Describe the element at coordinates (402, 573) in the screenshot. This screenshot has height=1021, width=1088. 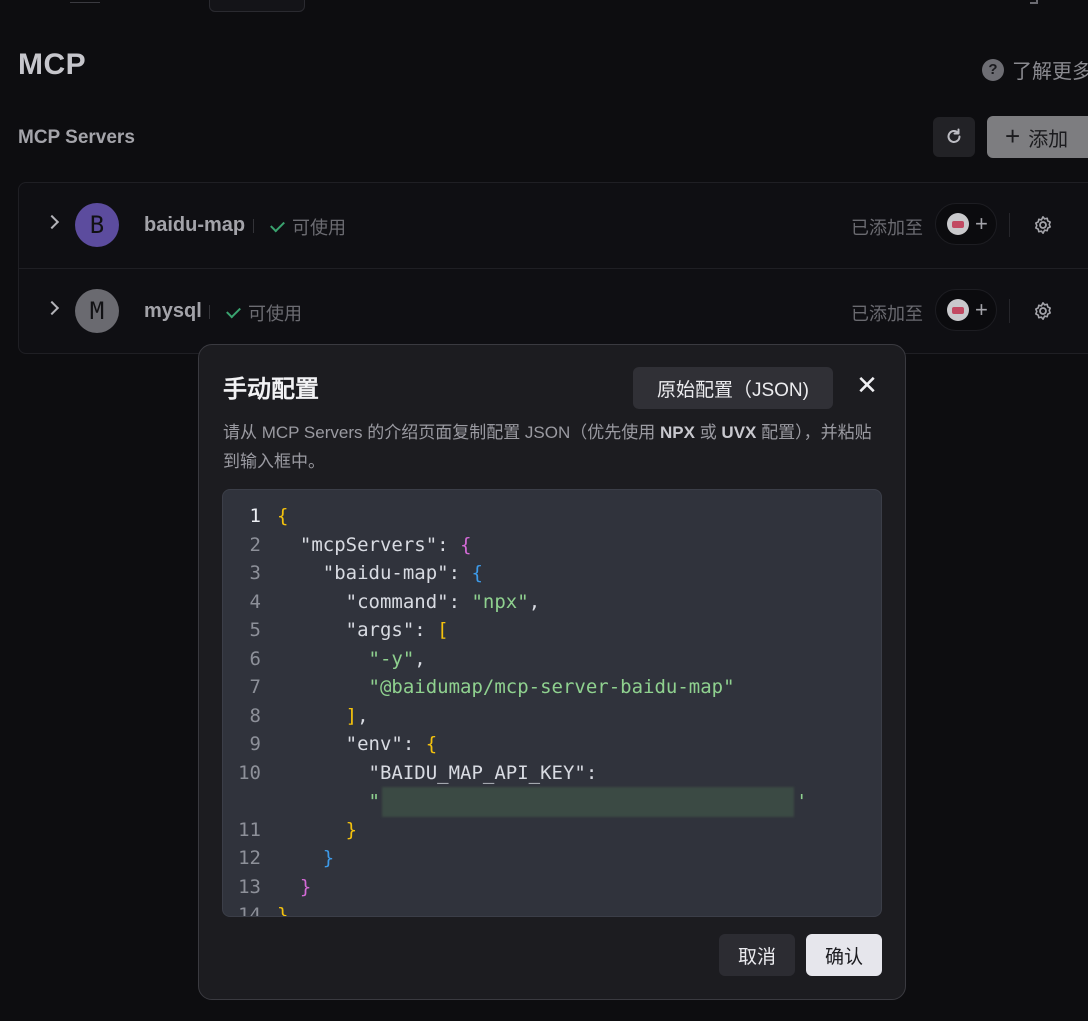
I see `code-line: "baidu-map": {` at that location.